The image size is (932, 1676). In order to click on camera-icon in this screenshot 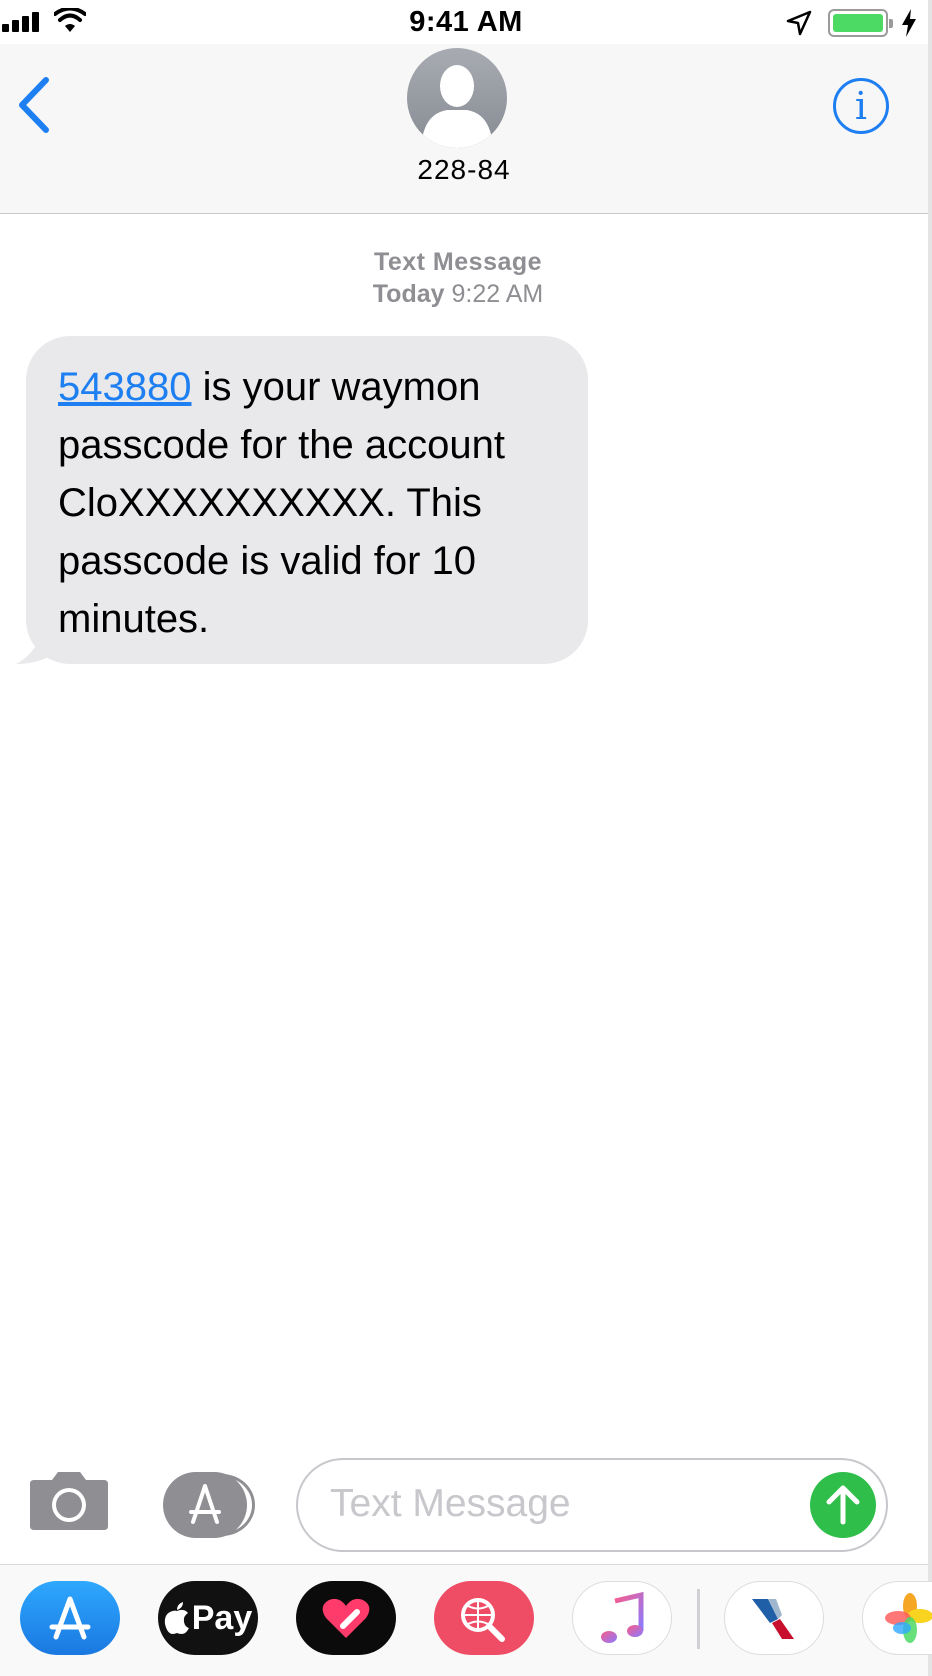, I will do `click(69, 1499)`.